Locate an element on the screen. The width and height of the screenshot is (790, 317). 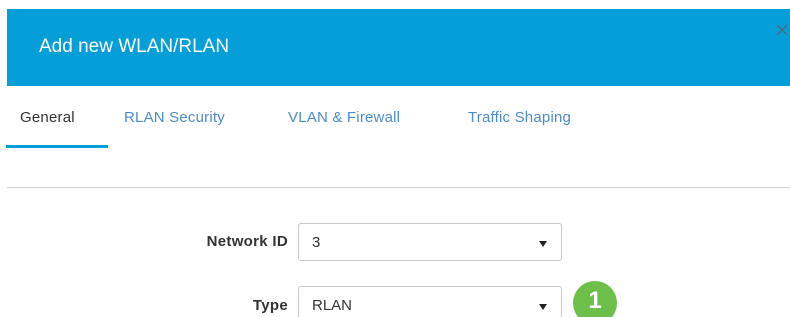
dialog-title: Add new WLAN/RLAN is located at coordinates (134, 46).